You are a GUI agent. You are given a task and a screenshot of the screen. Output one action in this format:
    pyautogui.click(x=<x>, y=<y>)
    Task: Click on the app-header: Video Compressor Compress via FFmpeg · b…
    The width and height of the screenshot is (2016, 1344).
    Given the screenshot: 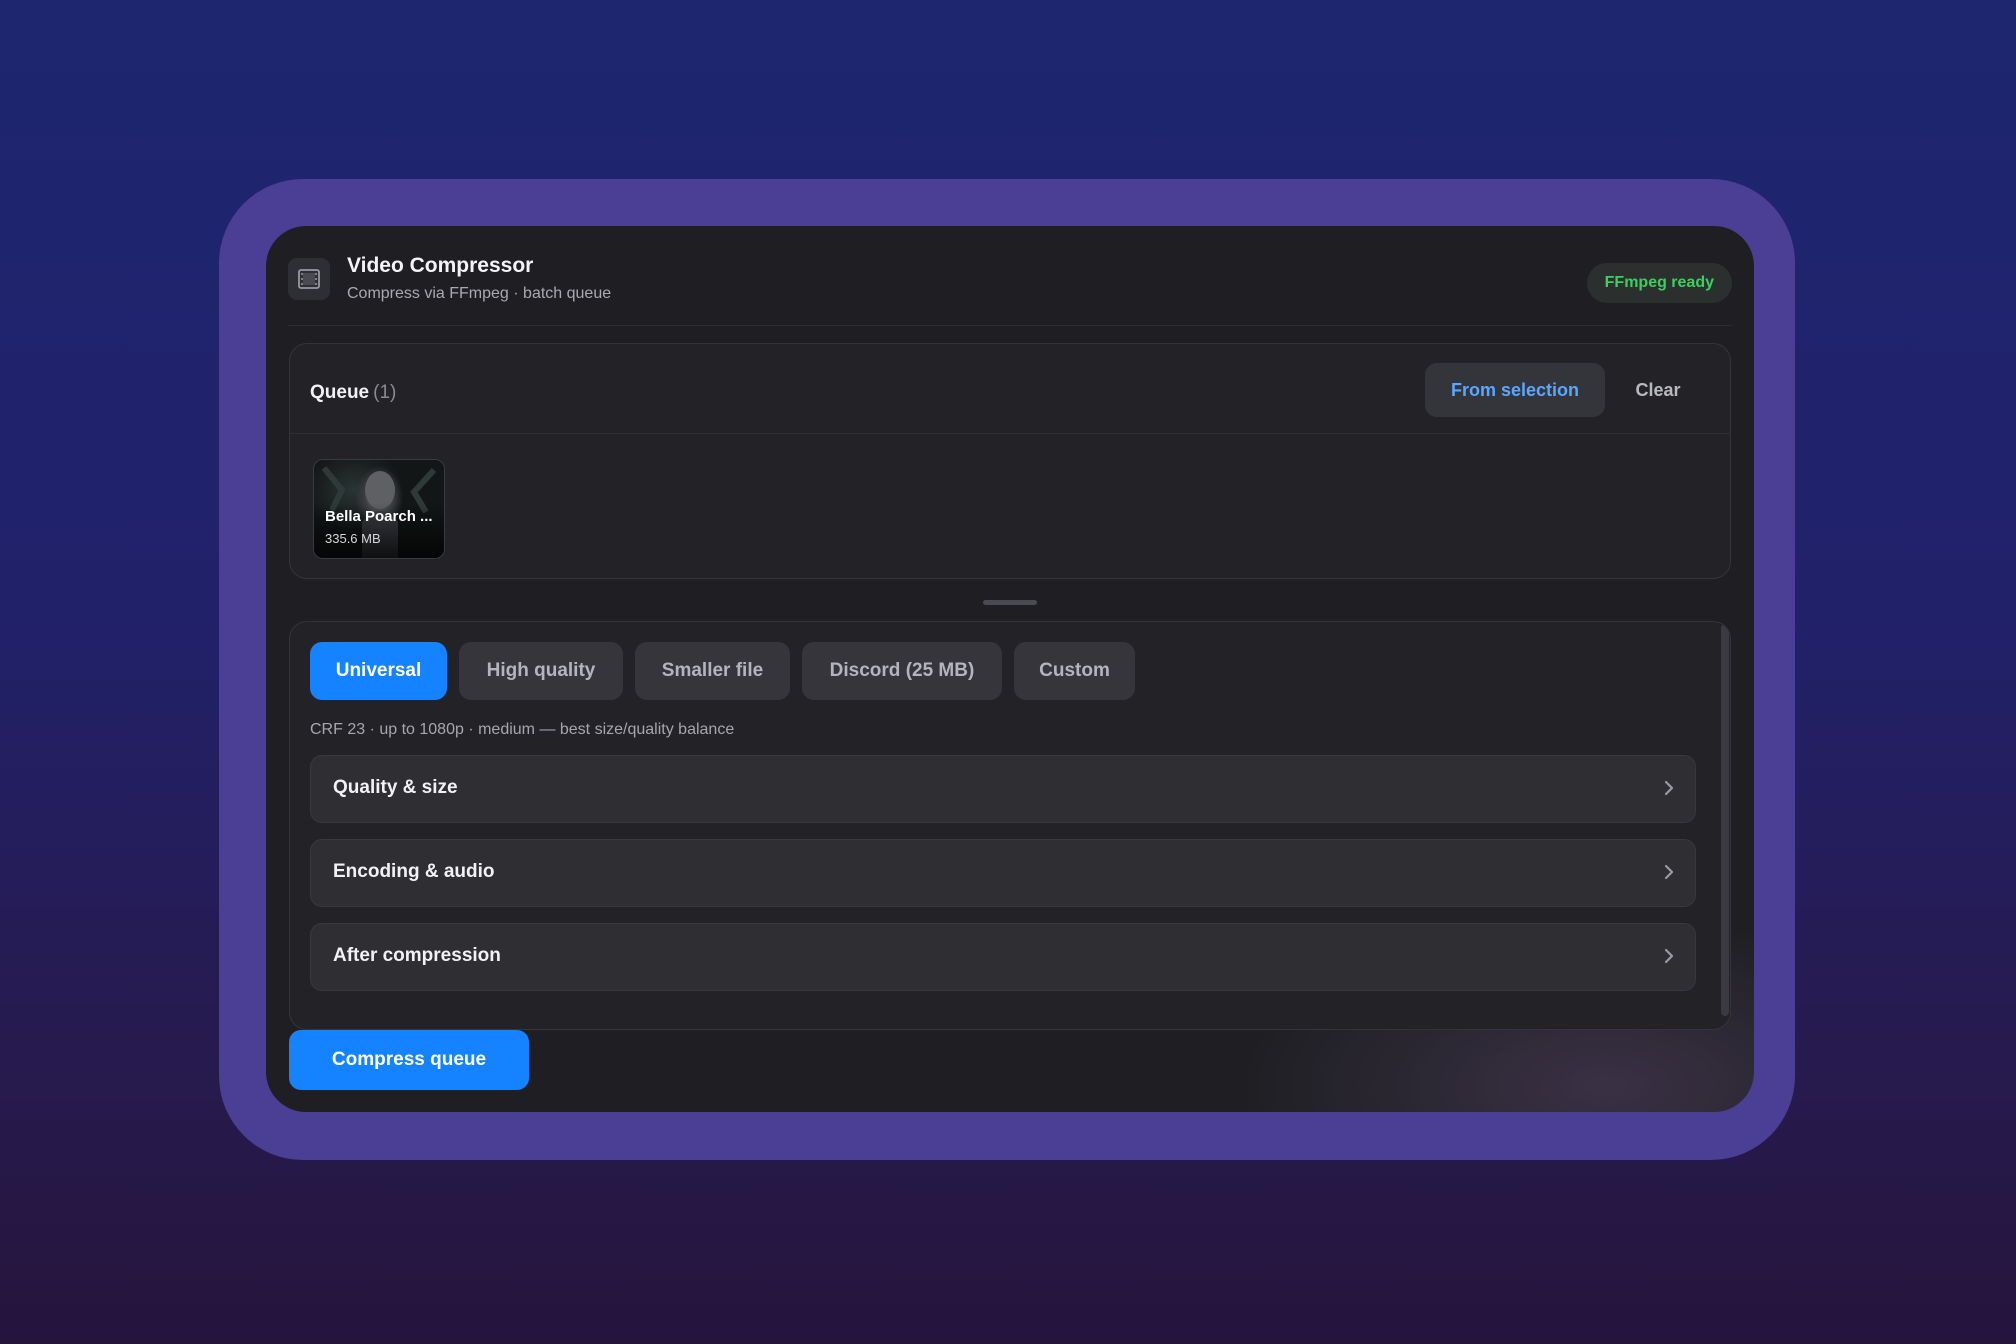 What is the action you would take?
    pyautogui.click(x=1010, y=287)
    